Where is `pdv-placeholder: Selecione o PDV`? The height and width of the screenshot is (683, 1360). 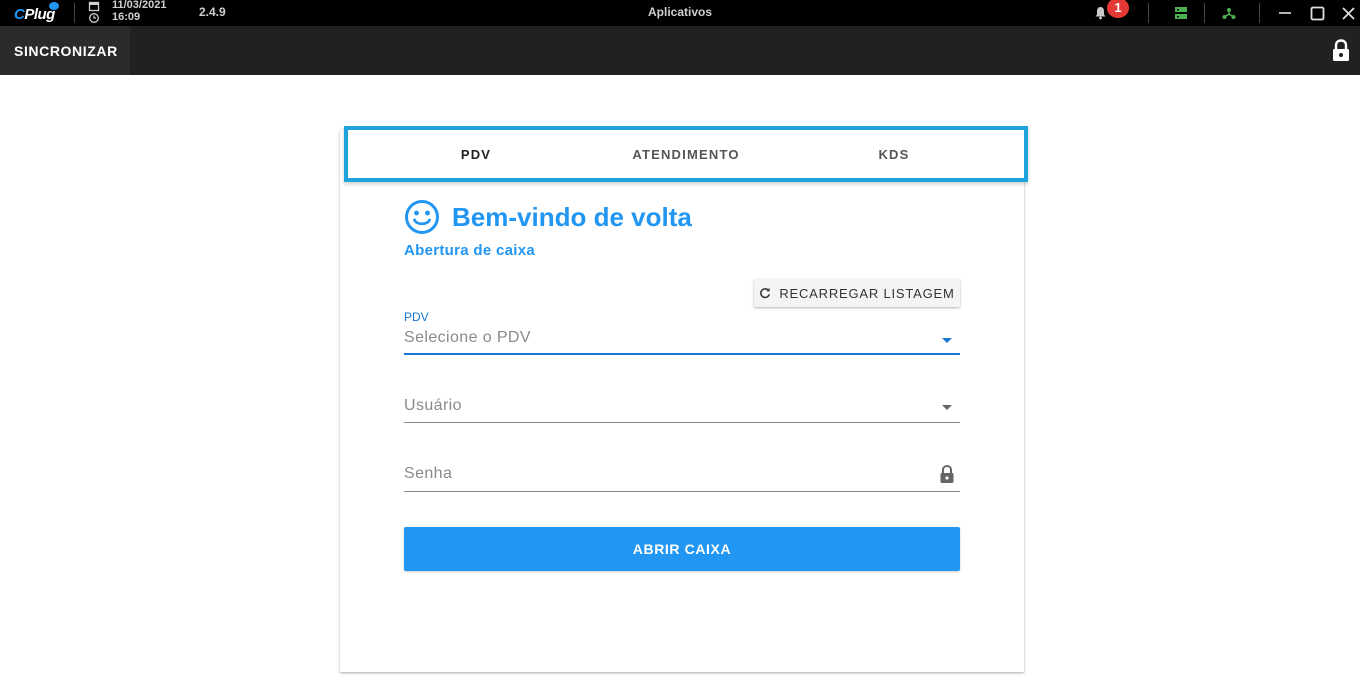 pdv-placeholder: Selecione o PDV is located at coordinates (467, 337).